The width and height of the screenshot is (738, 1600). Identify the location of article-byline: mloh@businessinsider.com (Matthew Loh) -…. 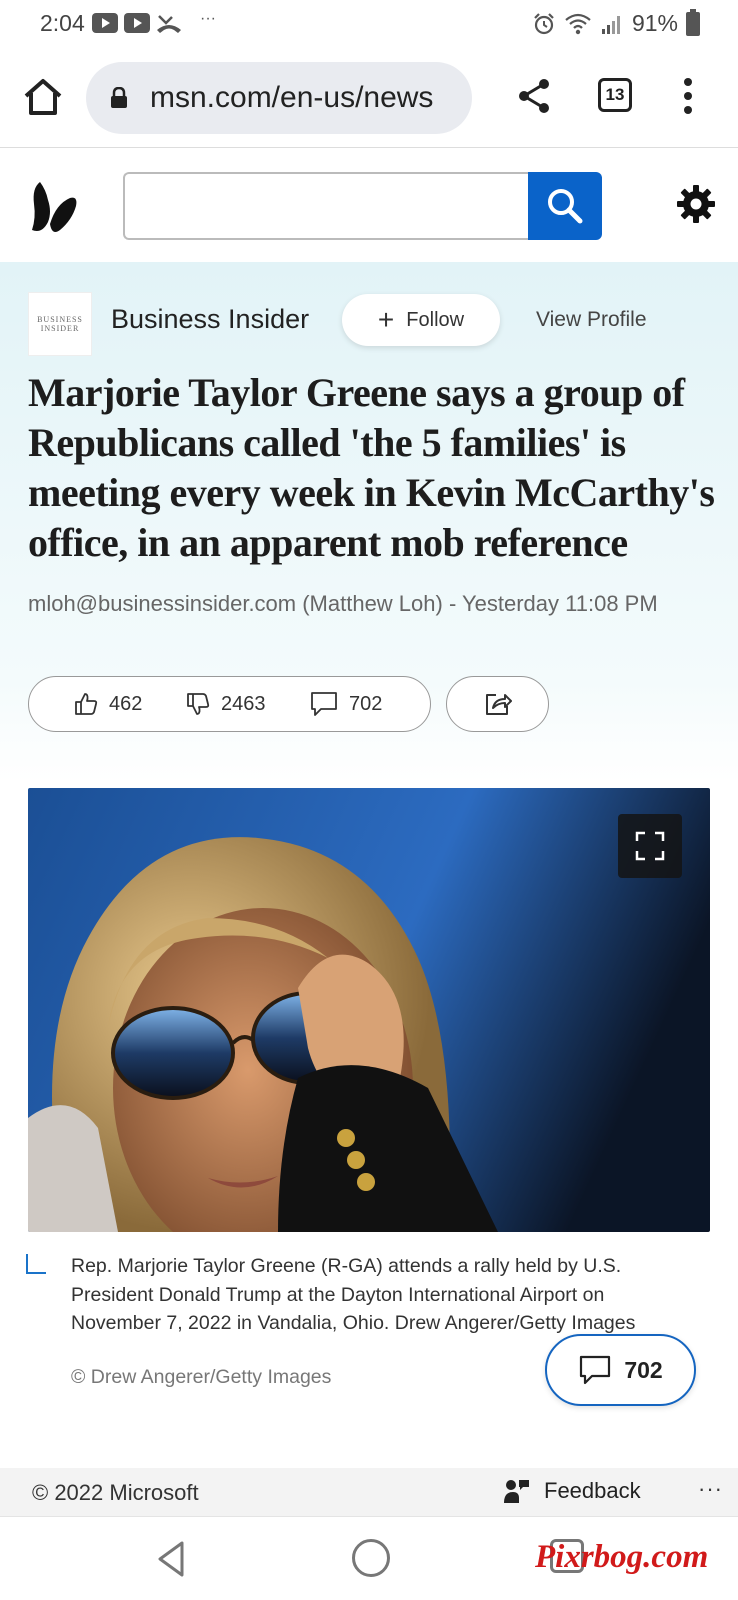
(343, 603).